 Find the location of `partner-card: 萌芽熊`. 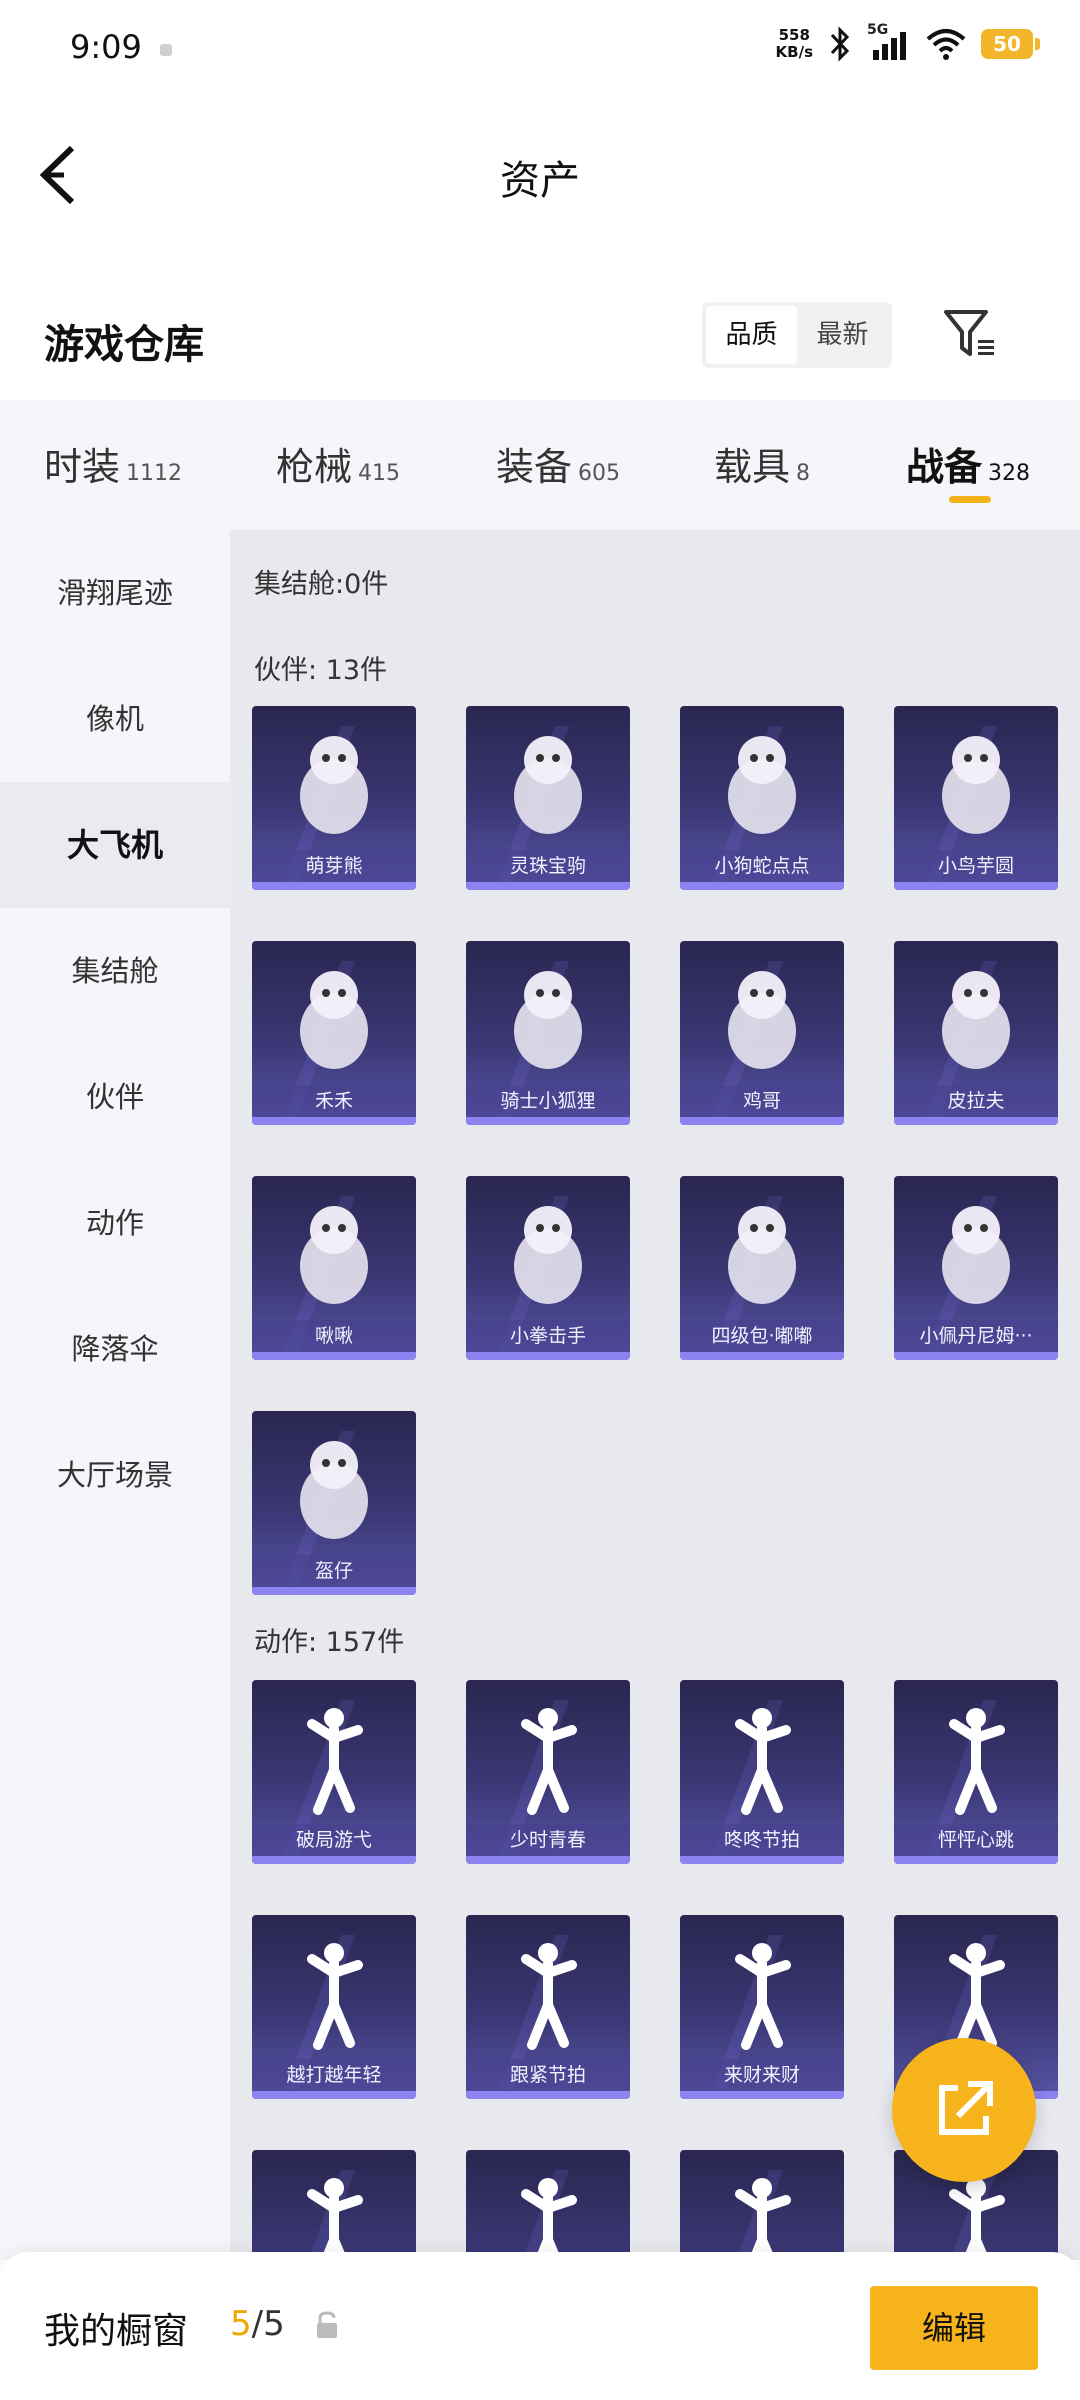

partner-card: 萌芽熊 is located at coordinates (334, 798).